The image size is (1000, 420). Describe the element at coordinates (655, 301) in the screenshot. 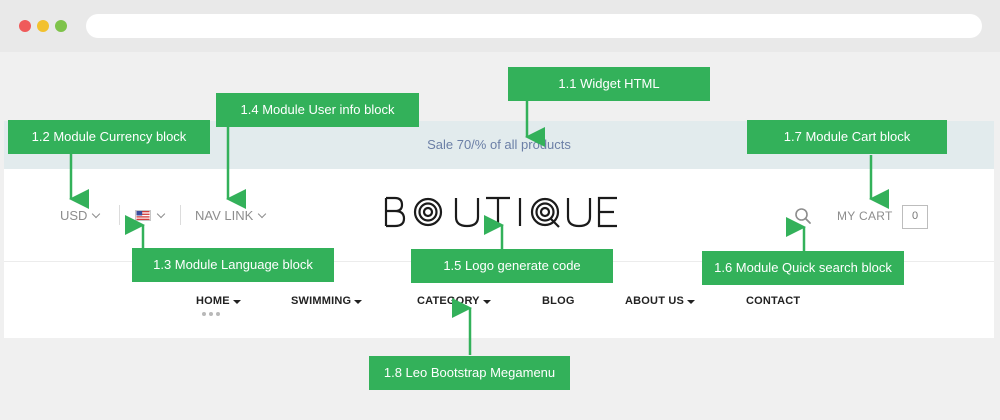

I see `menu-item-label: ABOUT US` at that location.